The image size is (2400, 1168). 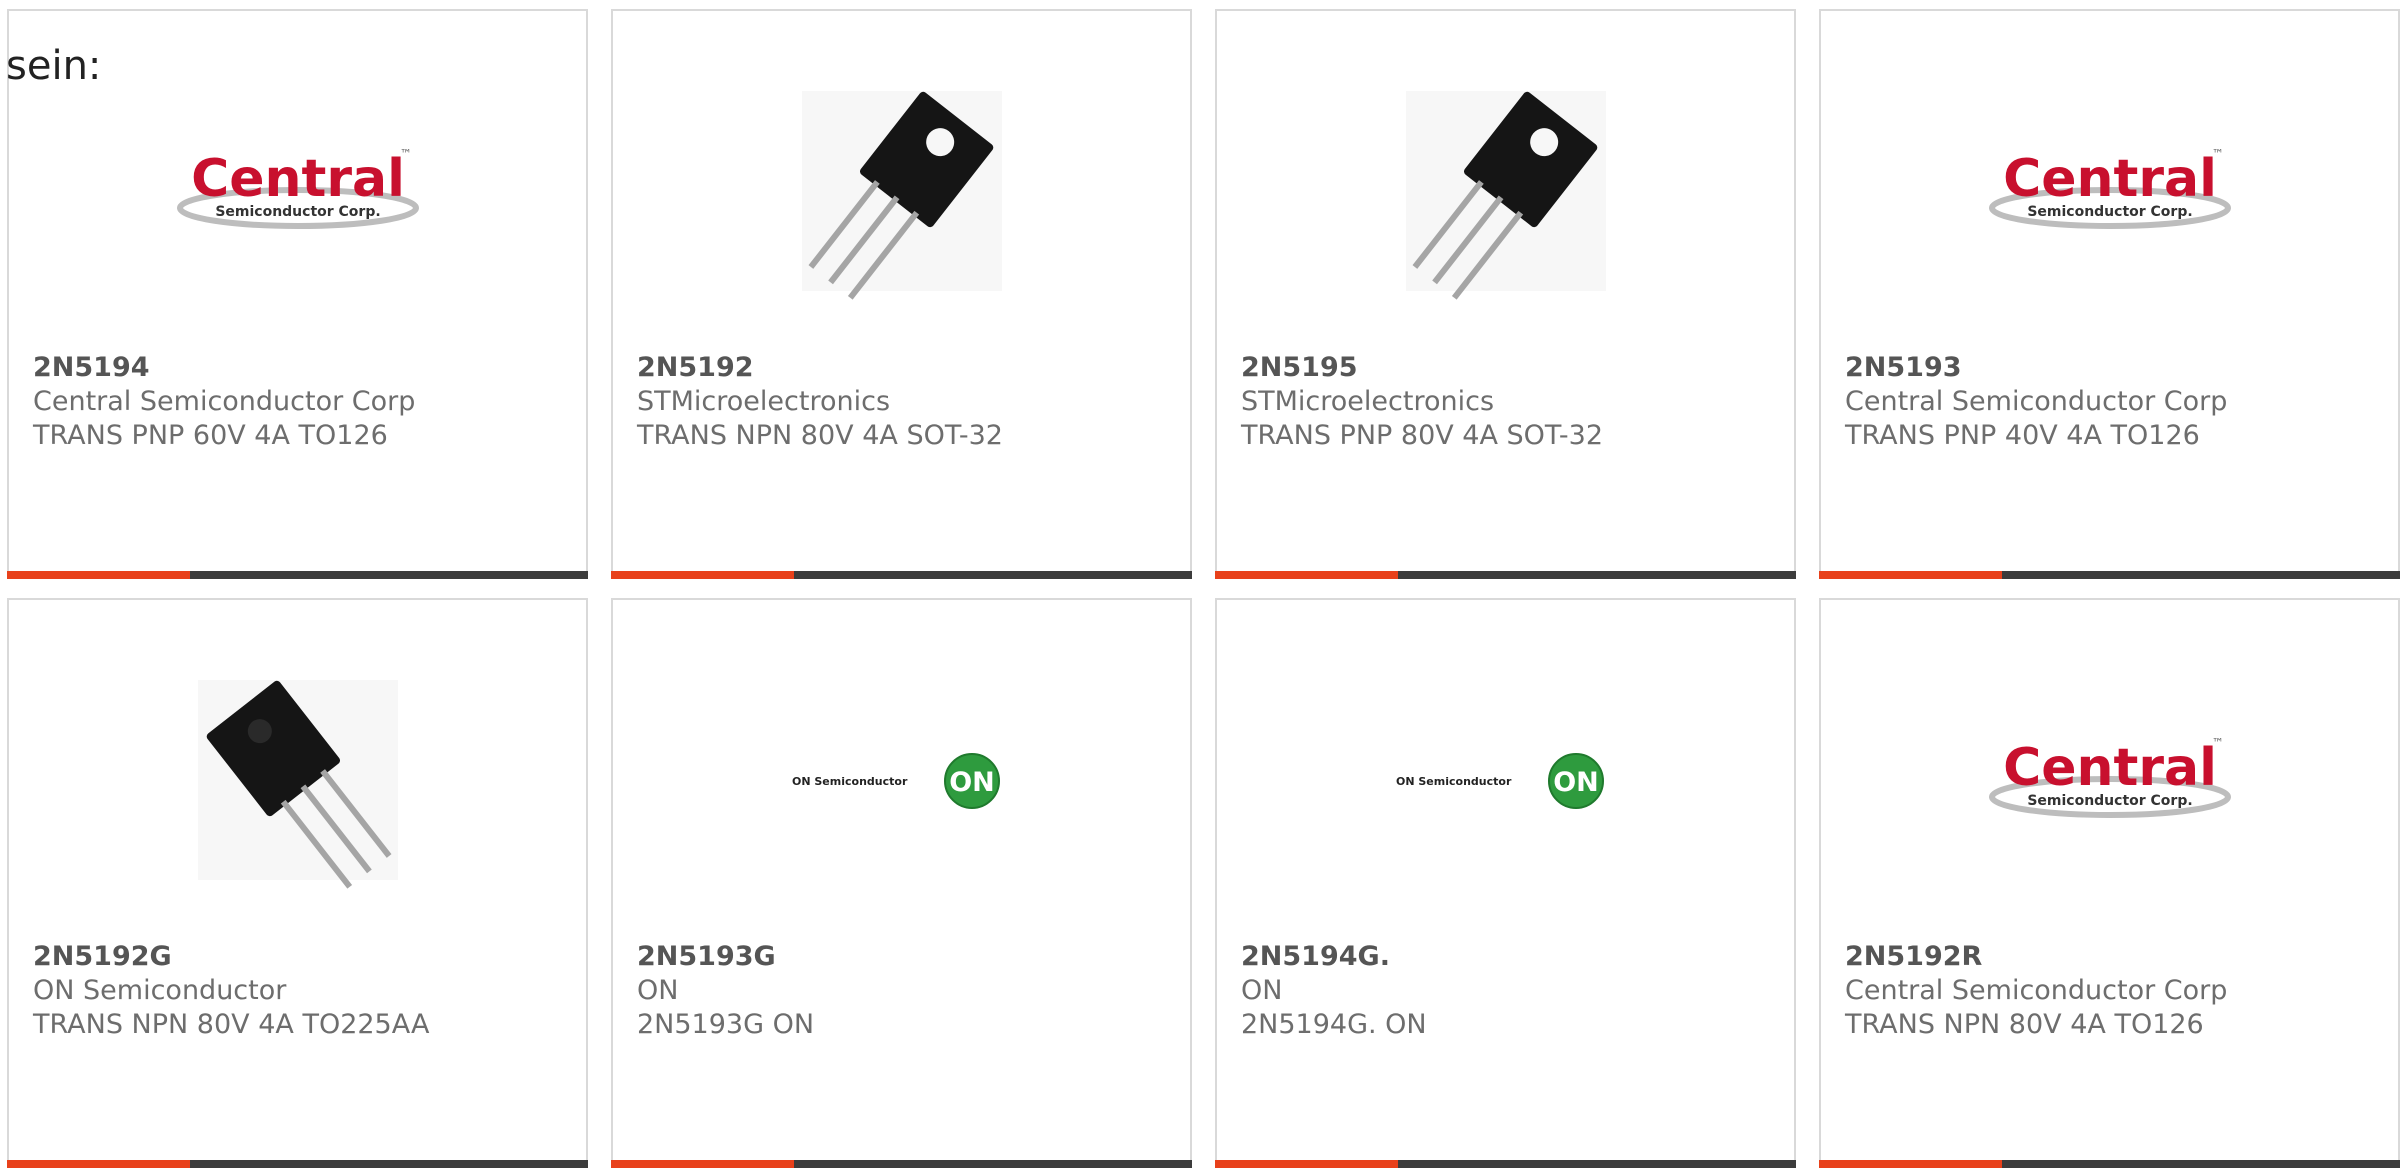 I want to click on description: 2N5194G. ON, so click(x=1334, y=1024).